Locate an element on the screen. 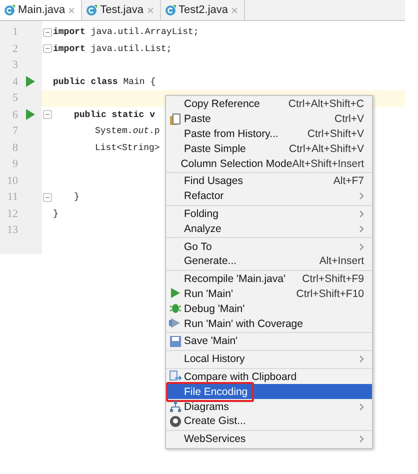 This screenshot has height=474, width=418. github-icon is located at coordinates (175, 421).